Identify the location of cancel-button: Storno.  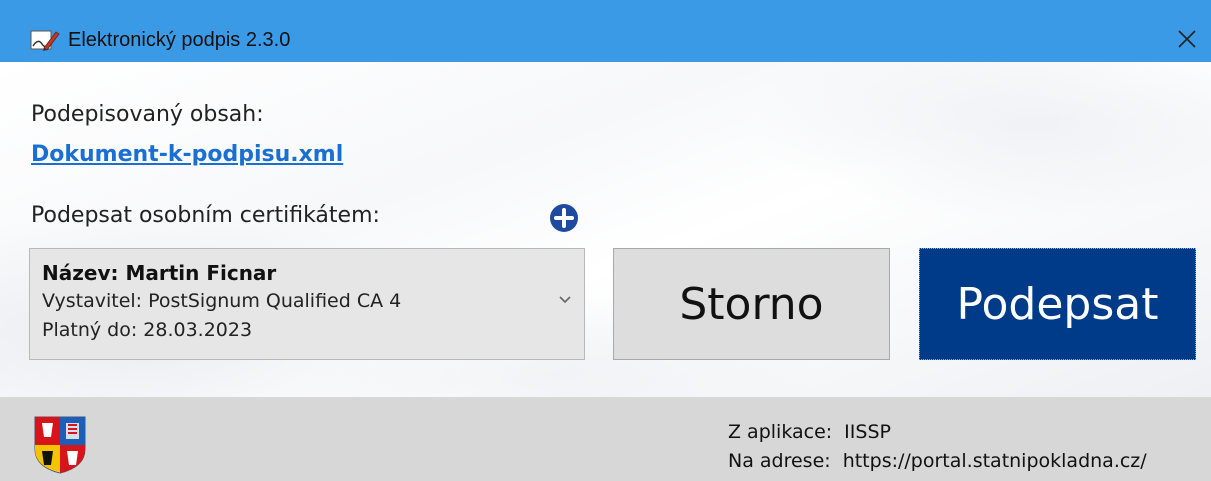
(751, 304).